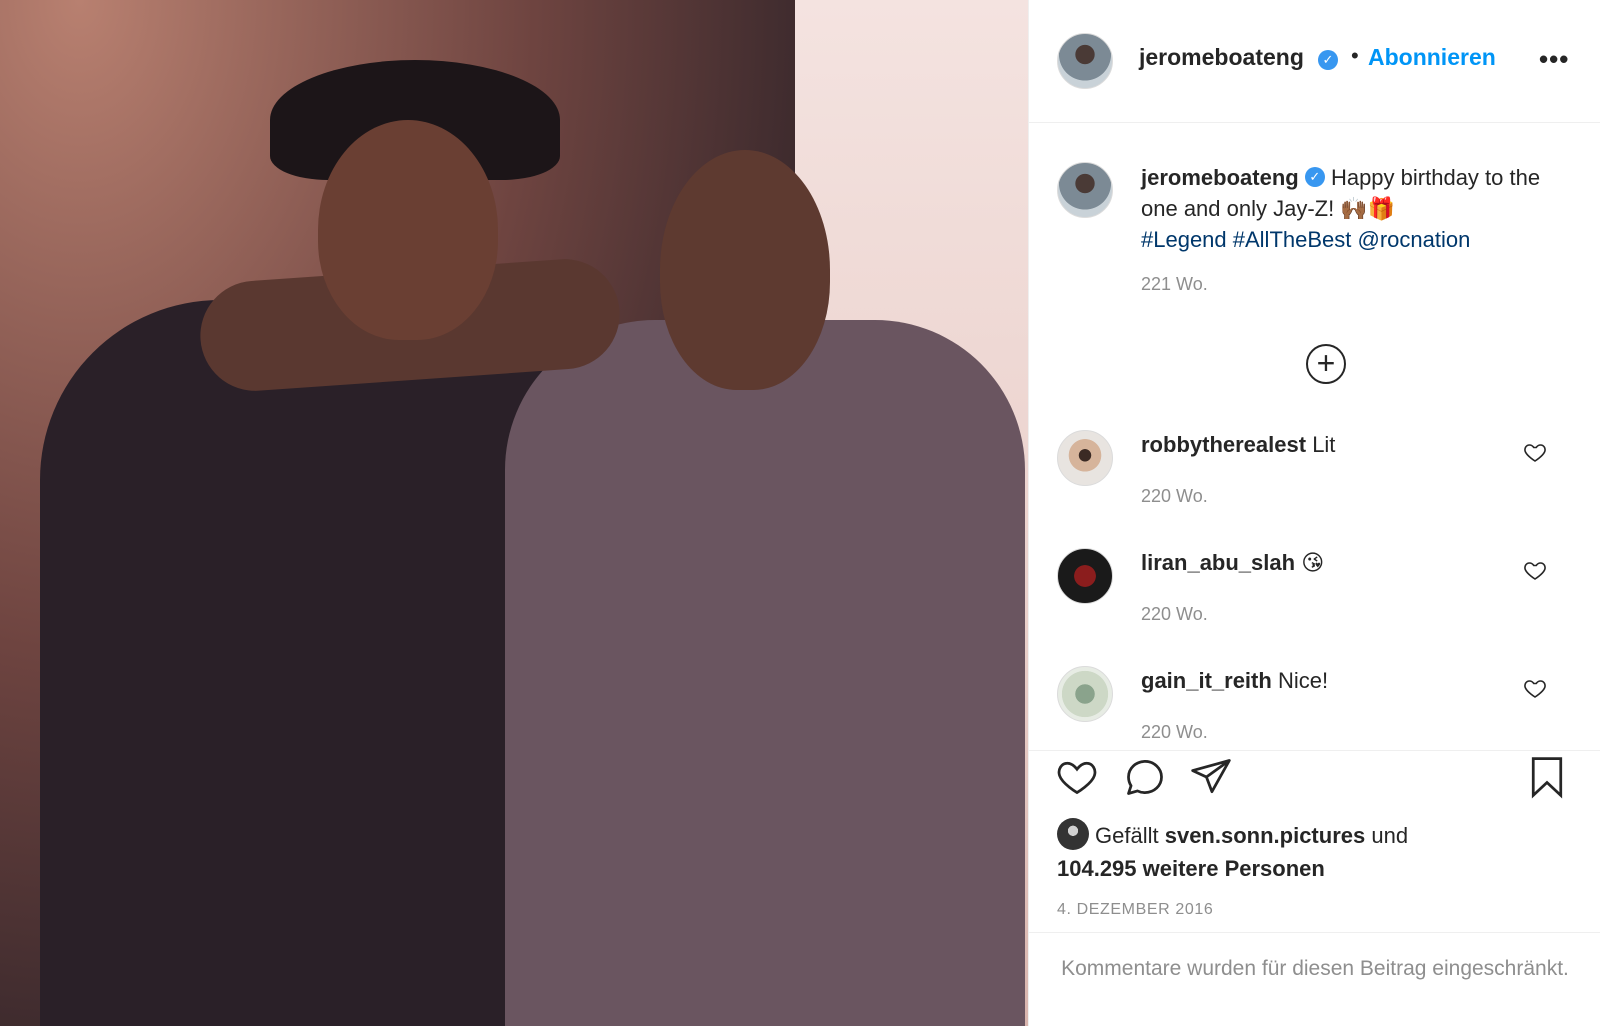  What do you see at coordinates (1135, 910) in the screenshot?
I see `post-date: 4. DEZEMBER 2016` at bounding box center [1135, 910].